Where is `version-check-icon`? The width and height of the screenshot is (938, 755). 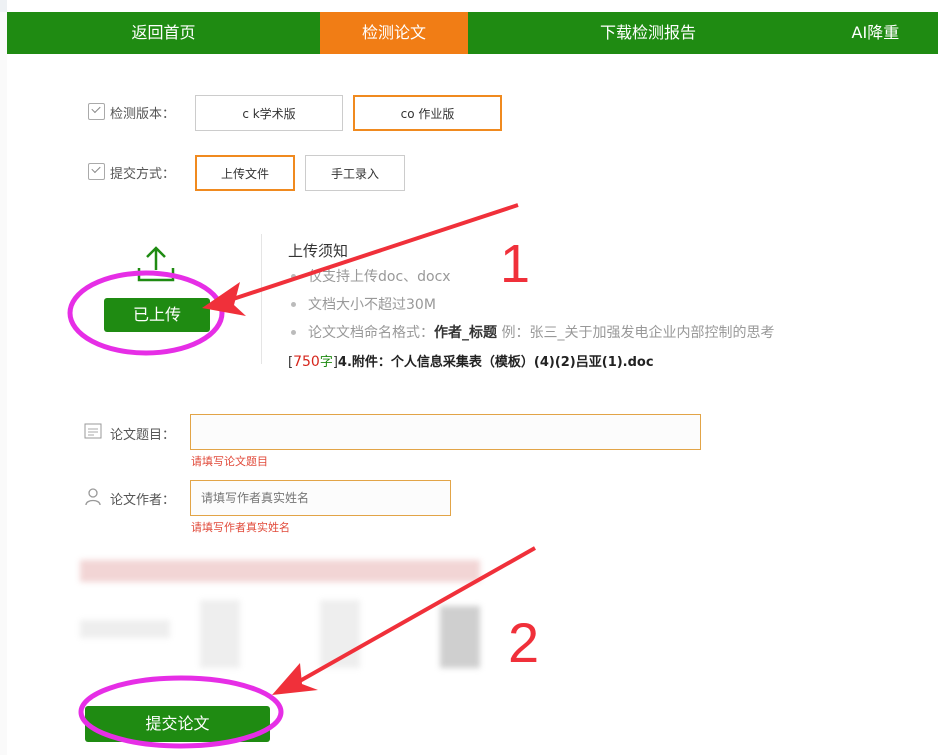
version-check-icon is located at coordinates (96, 111).